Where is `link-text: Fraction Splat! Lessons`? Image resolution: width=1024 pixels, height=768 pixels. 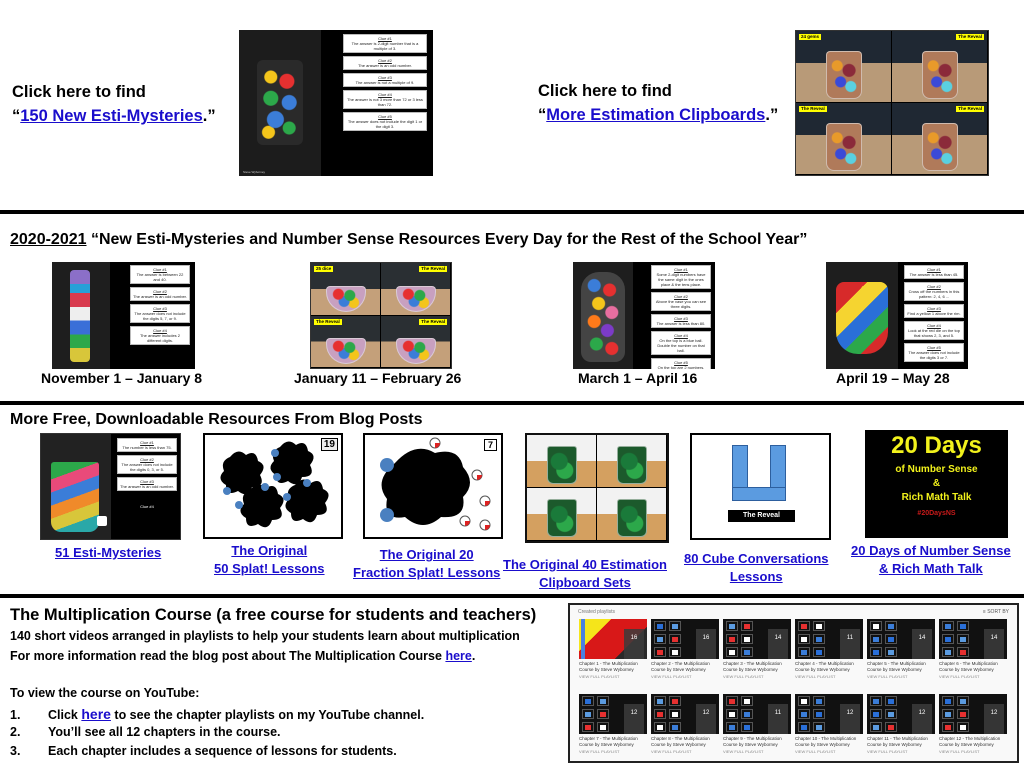 link-text: Fraction Splat! Lessons is located at coordinates (426, 573).